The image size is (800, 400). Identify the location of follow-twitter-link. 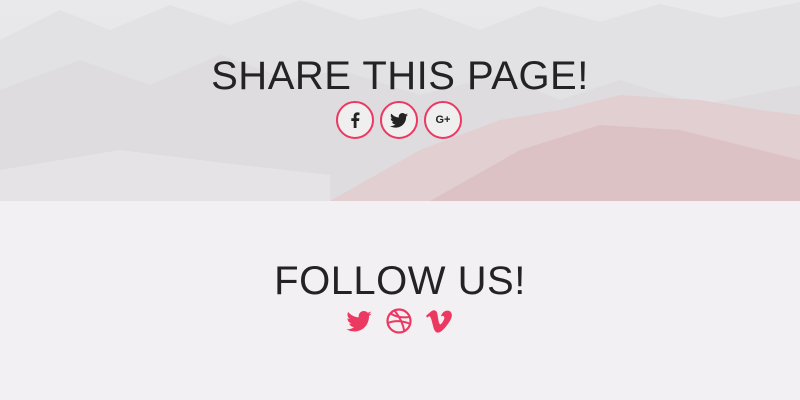
(359, 321).